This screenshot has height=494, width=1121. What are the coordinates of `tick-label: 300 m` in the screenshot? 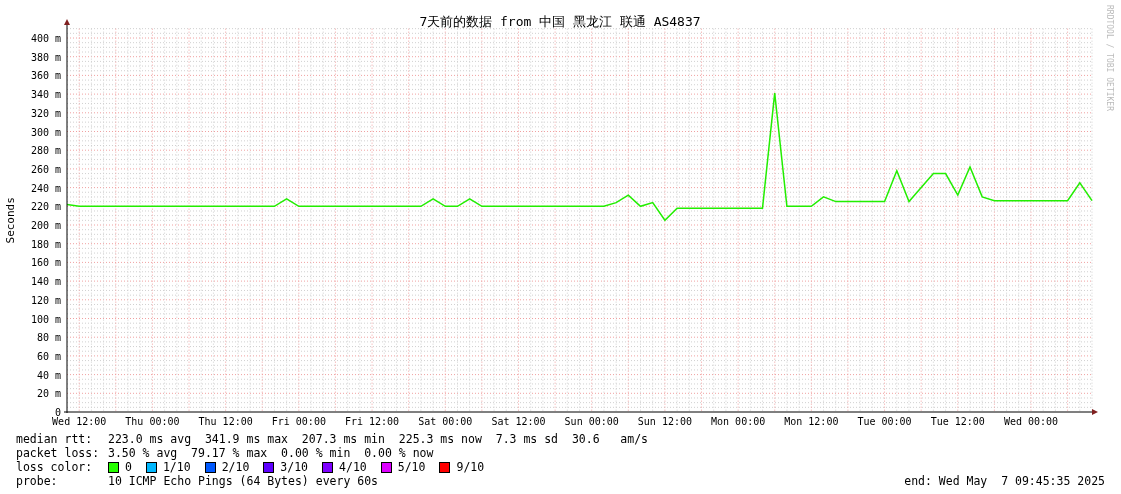 It's located at (45, 132).